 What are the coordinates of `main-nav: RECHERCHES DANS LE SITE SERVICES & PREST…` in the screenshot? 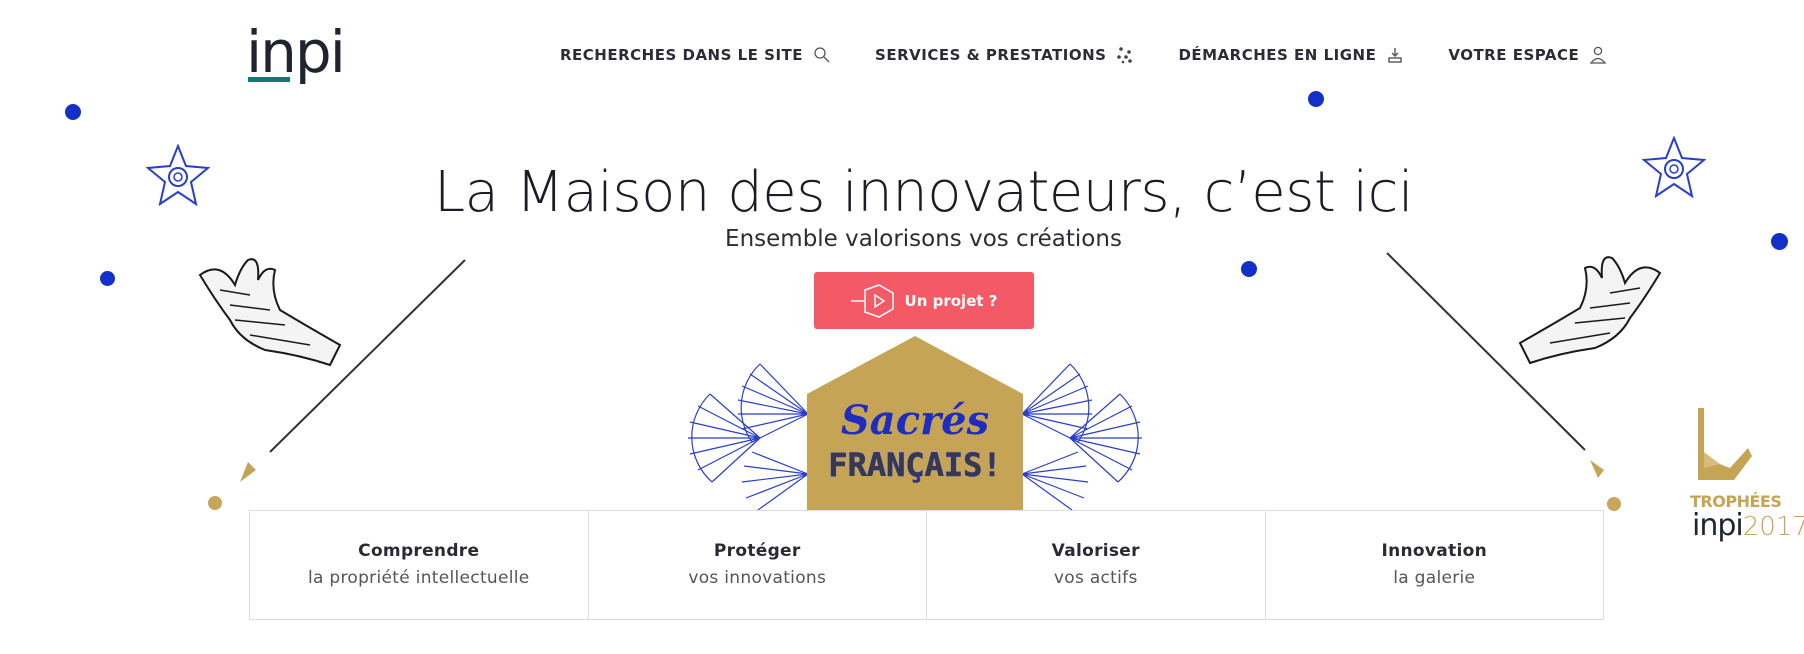 It's located at (1105, 55).